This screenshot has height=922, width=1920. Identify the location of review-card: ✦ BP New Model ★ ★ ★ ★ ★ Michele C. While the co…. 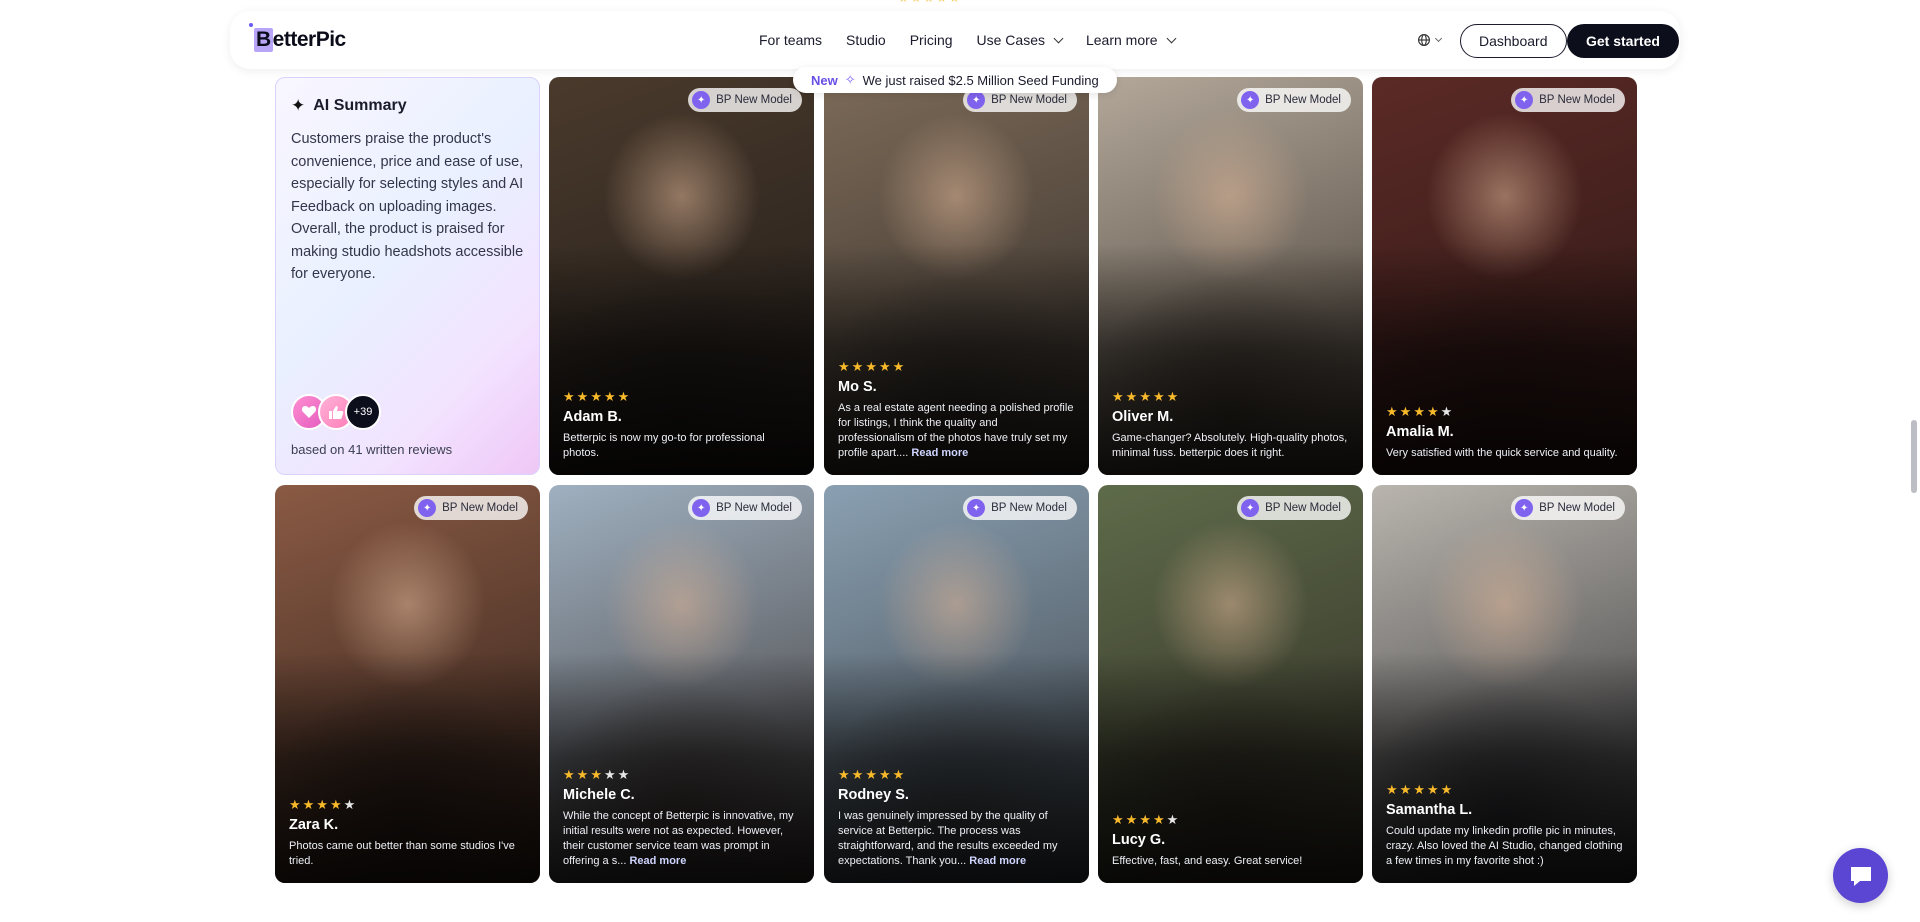
(681, 684).